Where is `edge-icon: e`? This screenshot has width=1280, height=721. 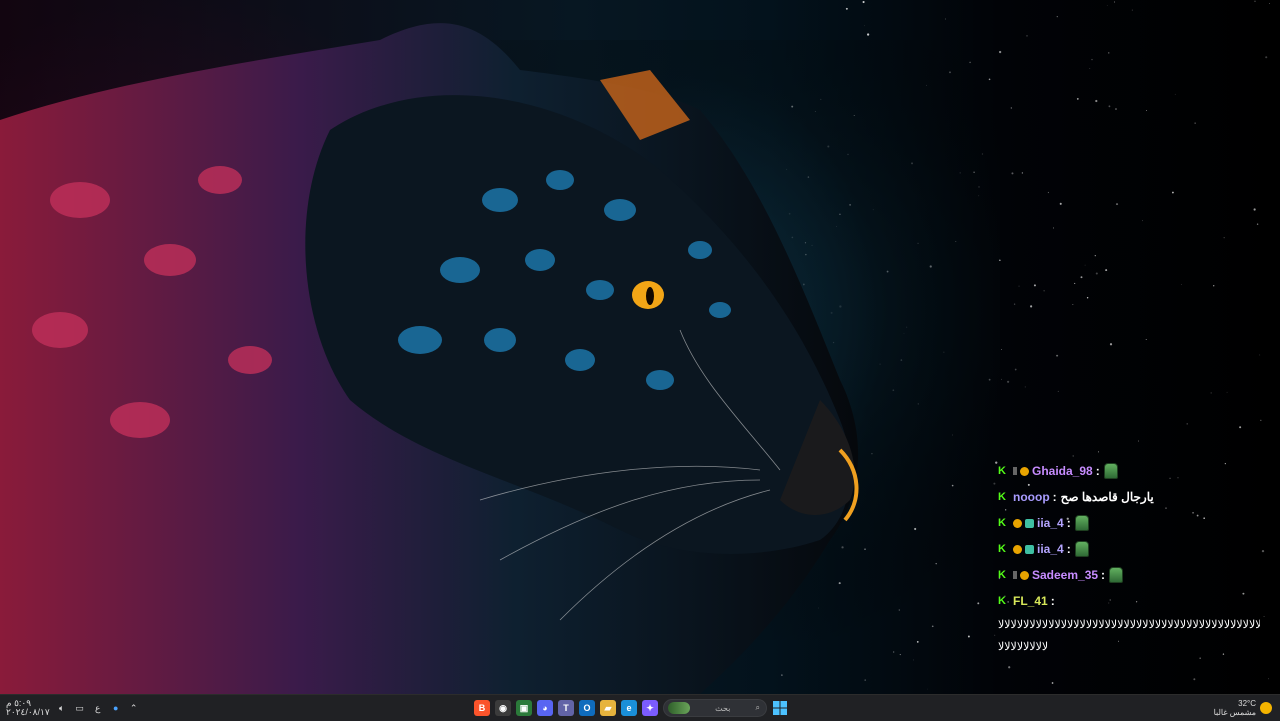 edge-icon: e is located at coordinates (629, 708).